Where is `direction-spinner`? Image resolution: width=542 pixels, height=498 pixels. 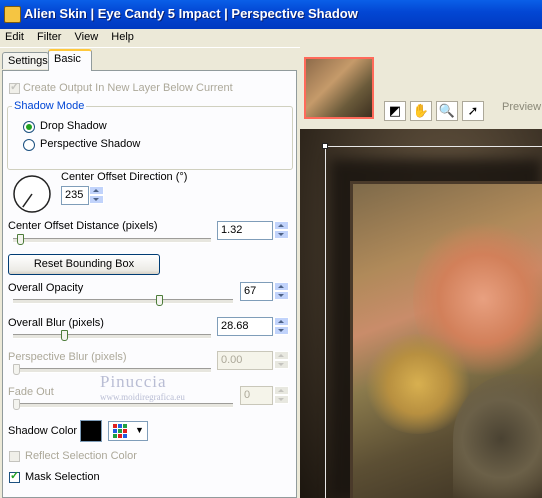 direction-spinner is located at coordinates (96, 195).